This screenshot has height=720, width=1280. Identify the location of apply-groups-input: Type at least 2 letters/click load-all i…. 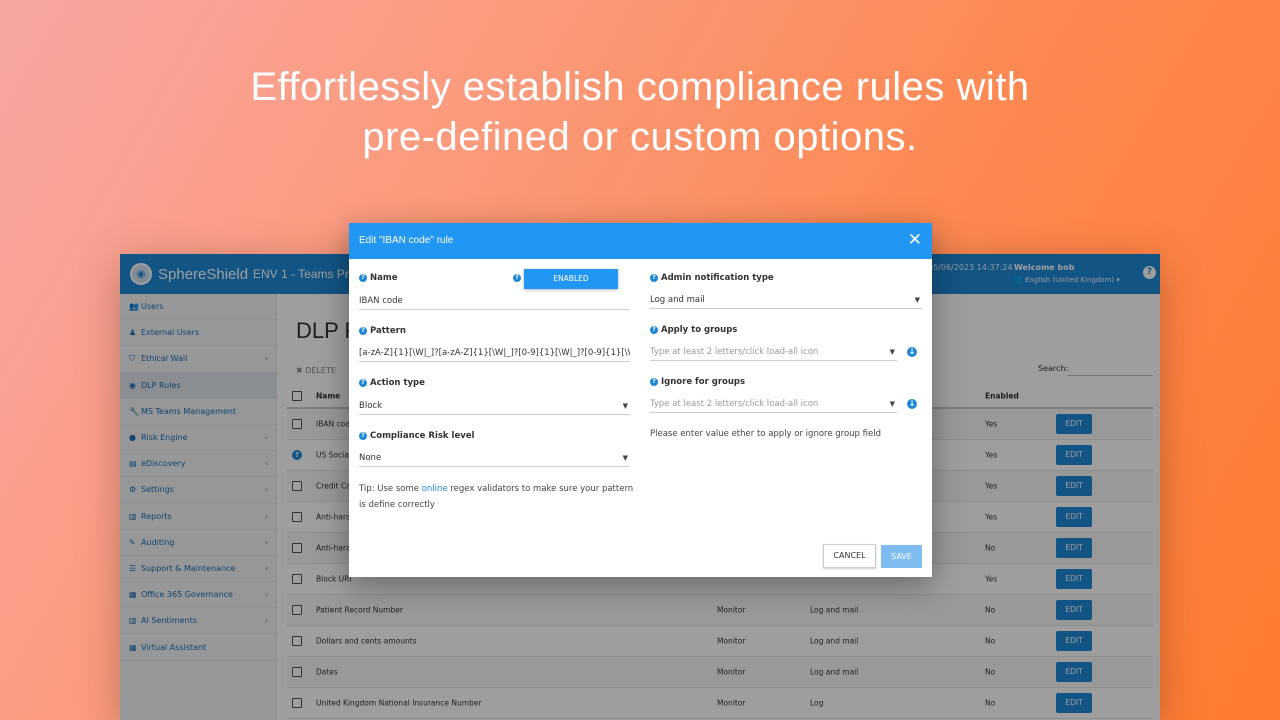
(773, 352).